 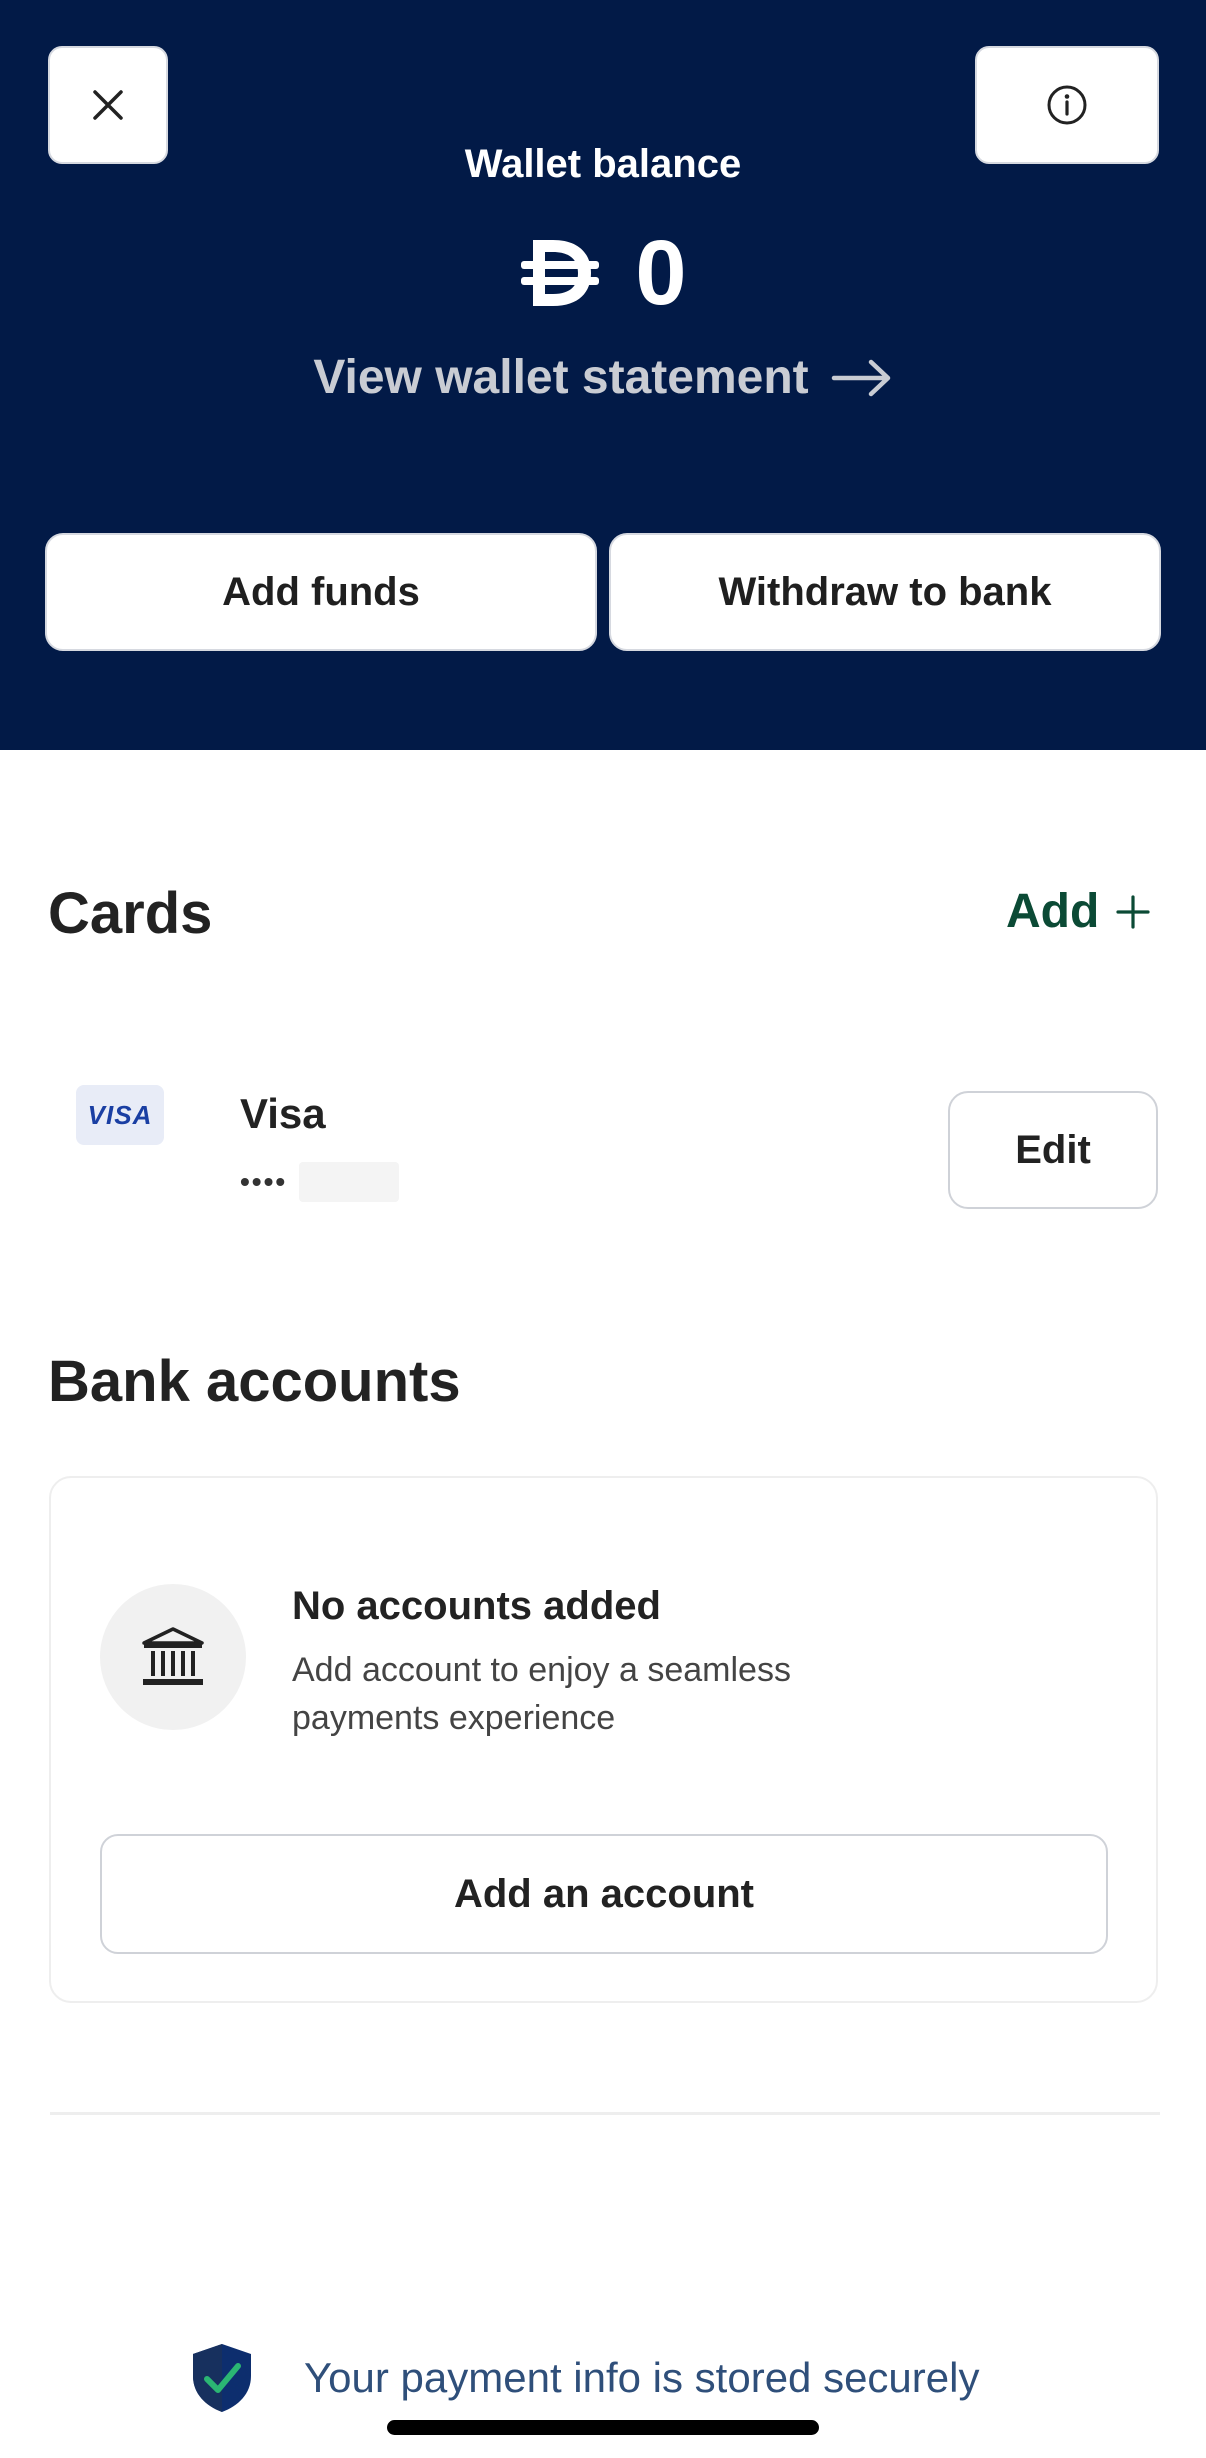 What do you see at coordinates (120, 1115) in the screenshot?
I see `visa-logo: VISA` at bounding box center [120, 1115].